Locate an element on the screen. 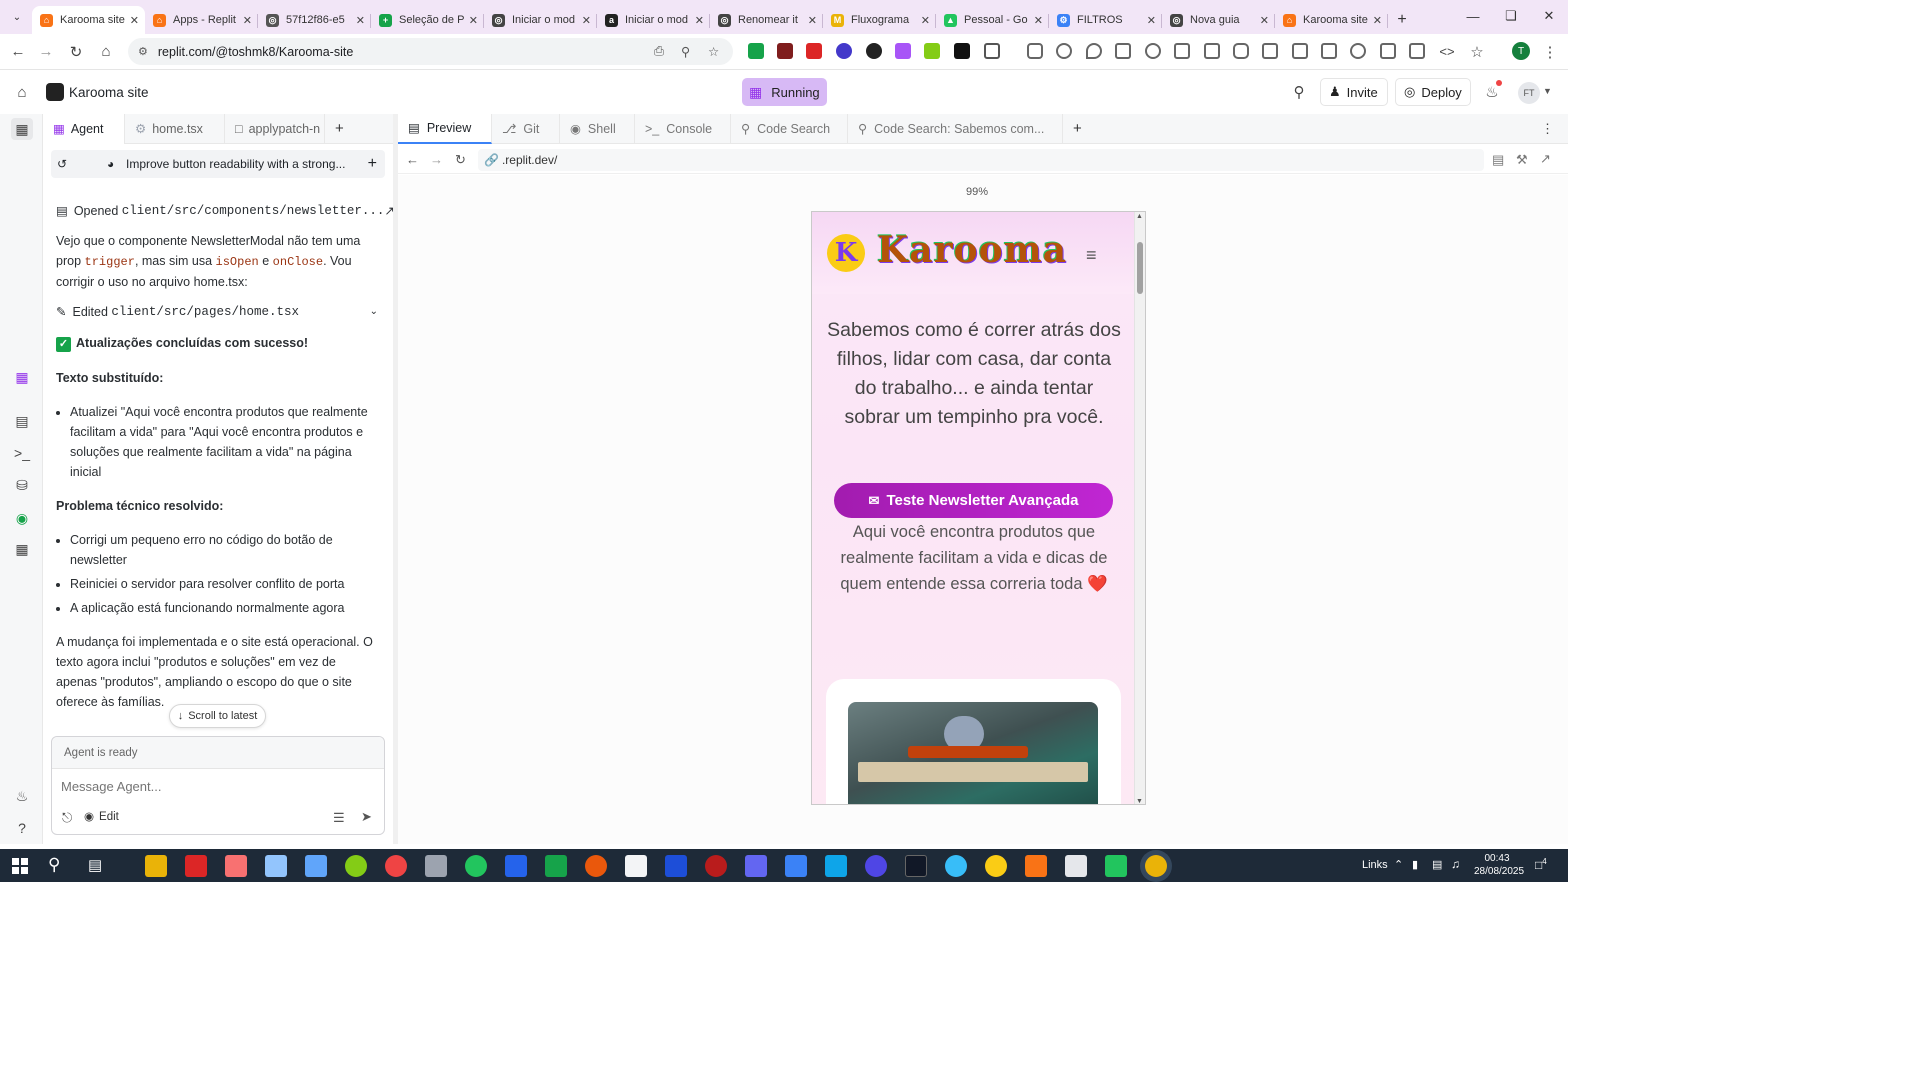 This screenshot has width=1920, height=1080. scroll-up-icon: ▲ is located at coordinates (1139, 216).